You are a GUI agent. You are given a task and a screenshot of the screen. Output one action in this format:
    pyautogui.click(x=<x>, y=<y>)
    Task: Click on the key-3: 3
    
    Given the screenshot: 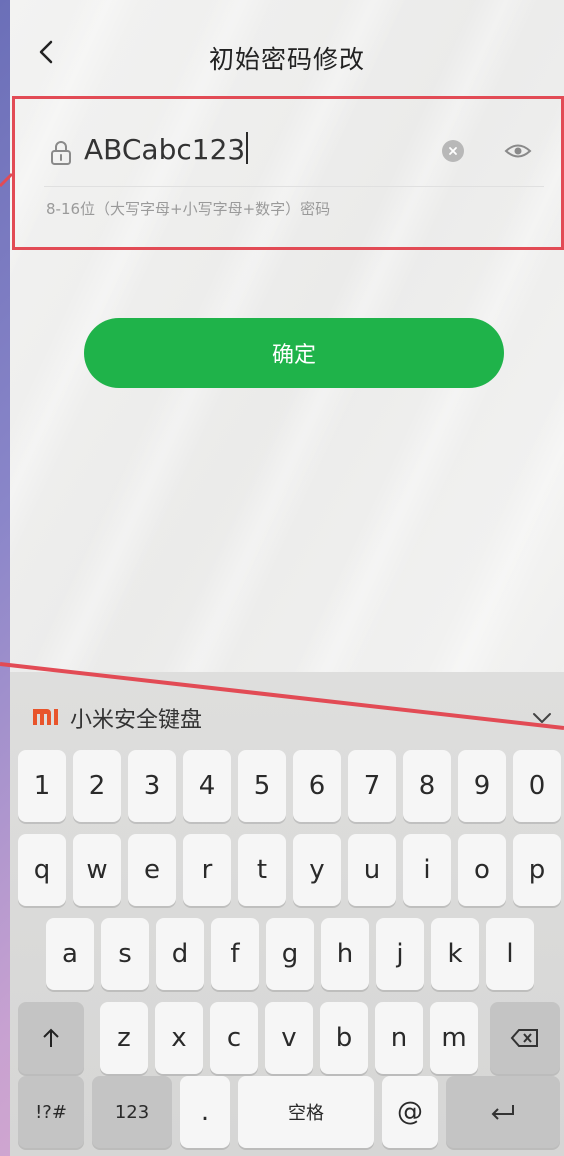 What is the action you would take?
    pyautogui.click(x=152, y=786)
    